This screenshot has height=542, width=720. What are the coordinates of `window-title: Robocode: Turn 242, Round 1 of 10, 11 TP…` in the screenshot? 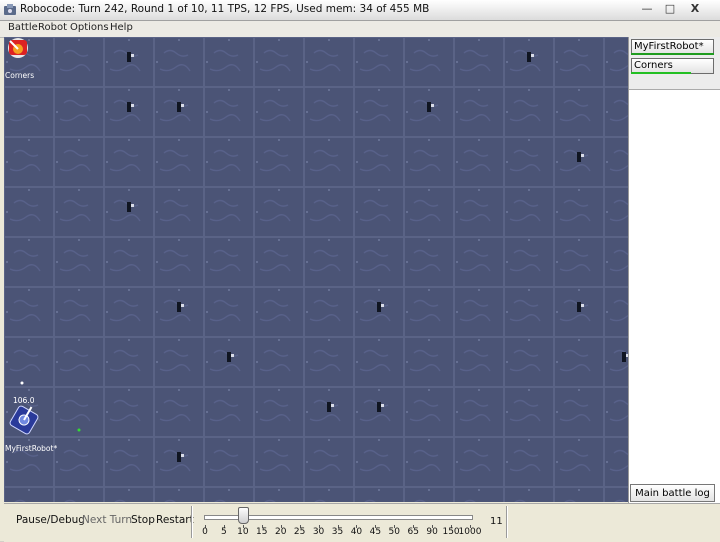 It's located at (225, 9).